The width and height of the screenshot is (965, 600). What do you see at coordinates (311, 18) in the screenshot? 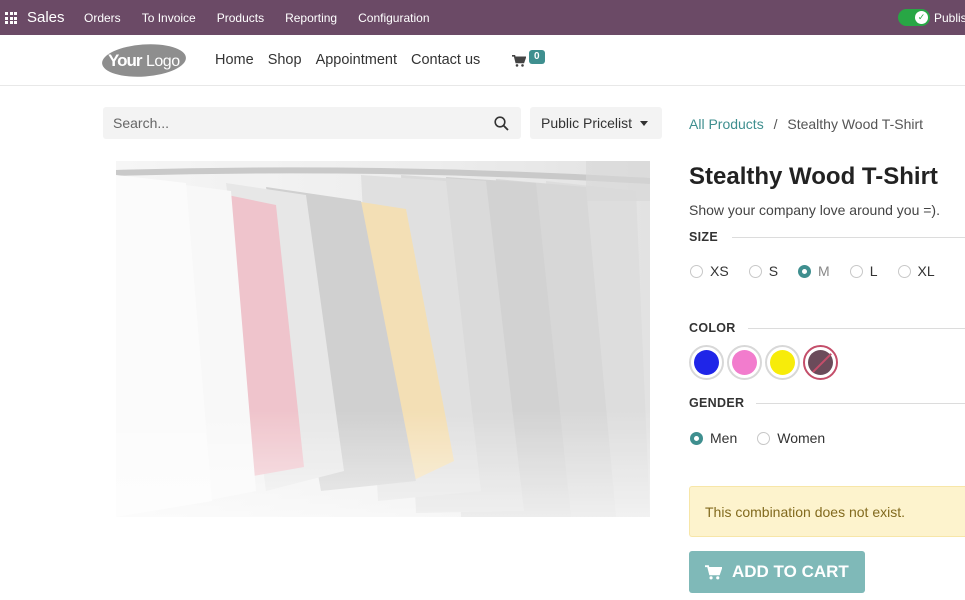
I see `menu-reporting: Reporting` at bounding box center [311, 18].